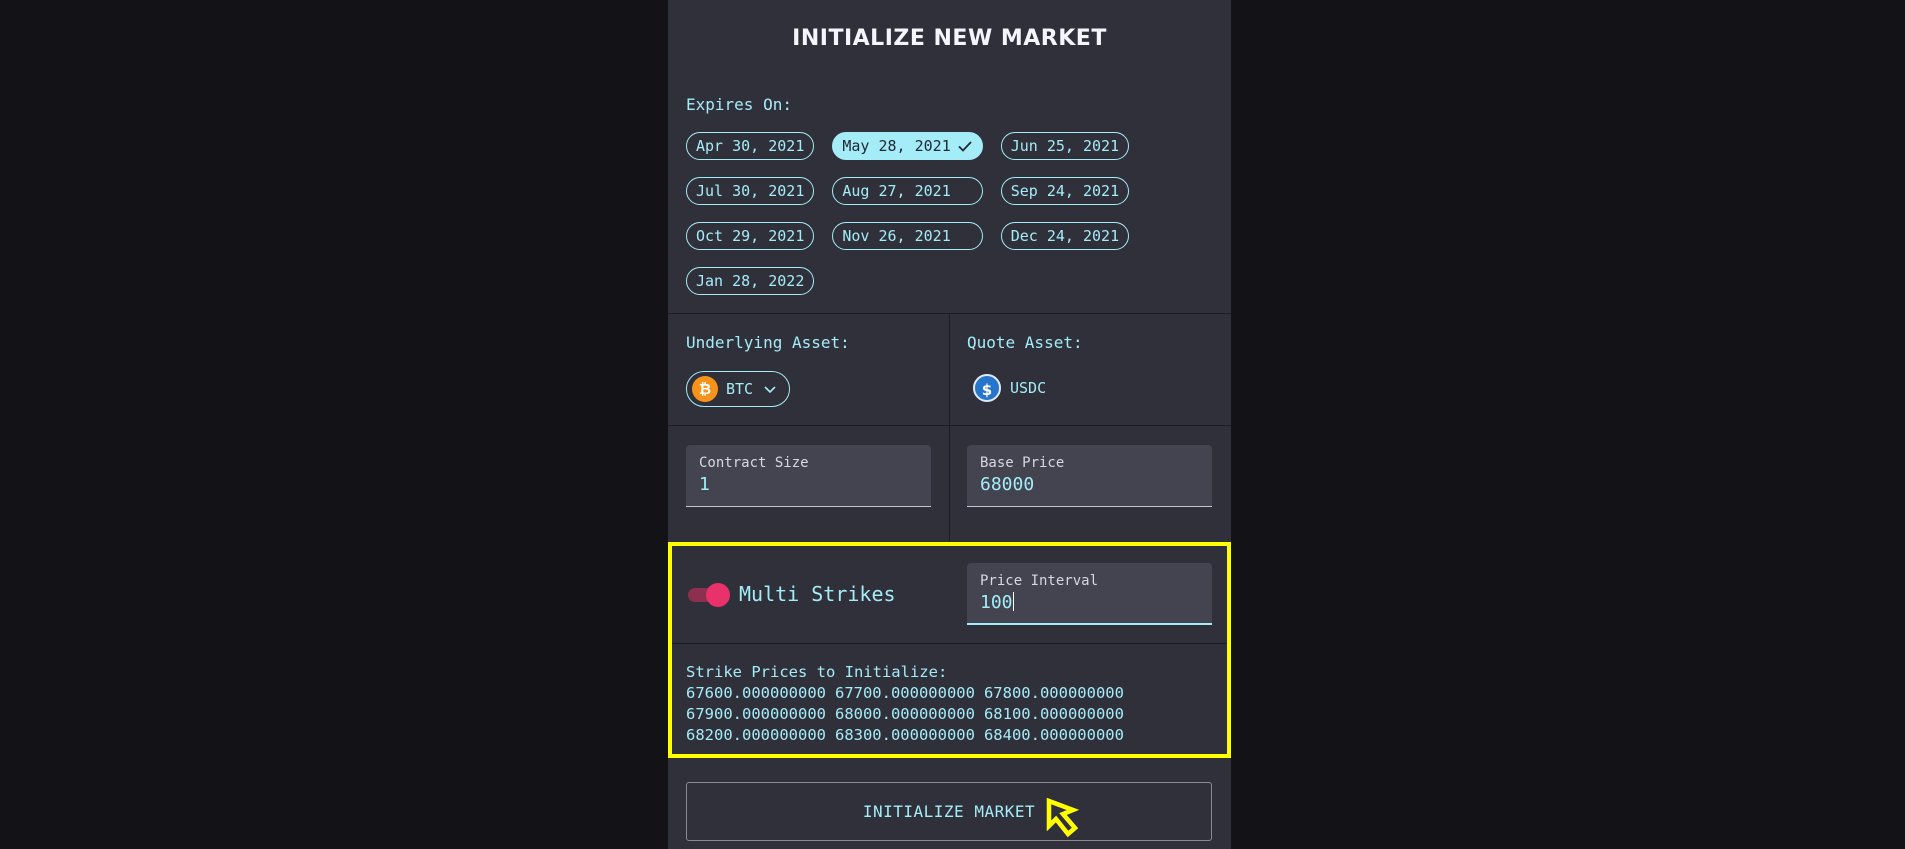 The height and width of the screenshot is (849, 1905). I want to click on expiry-option-chip: Sep 24, 2021, so click(1065, 191).